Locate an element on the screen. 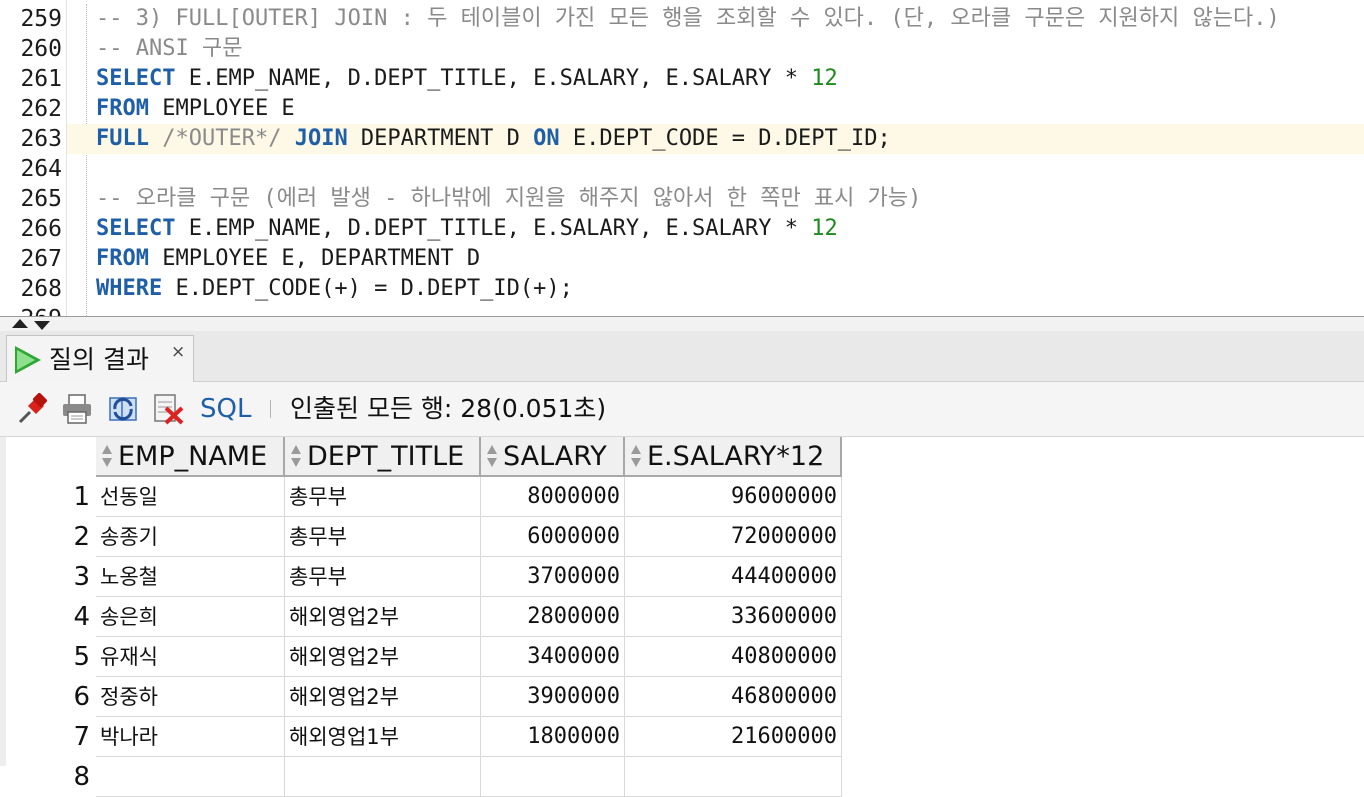 Image resolution: width=1364 pixels, height=797 pixels. fetch-status: 인출된 모든 행: 28(0.051초) is located at coordinates (448, 408).